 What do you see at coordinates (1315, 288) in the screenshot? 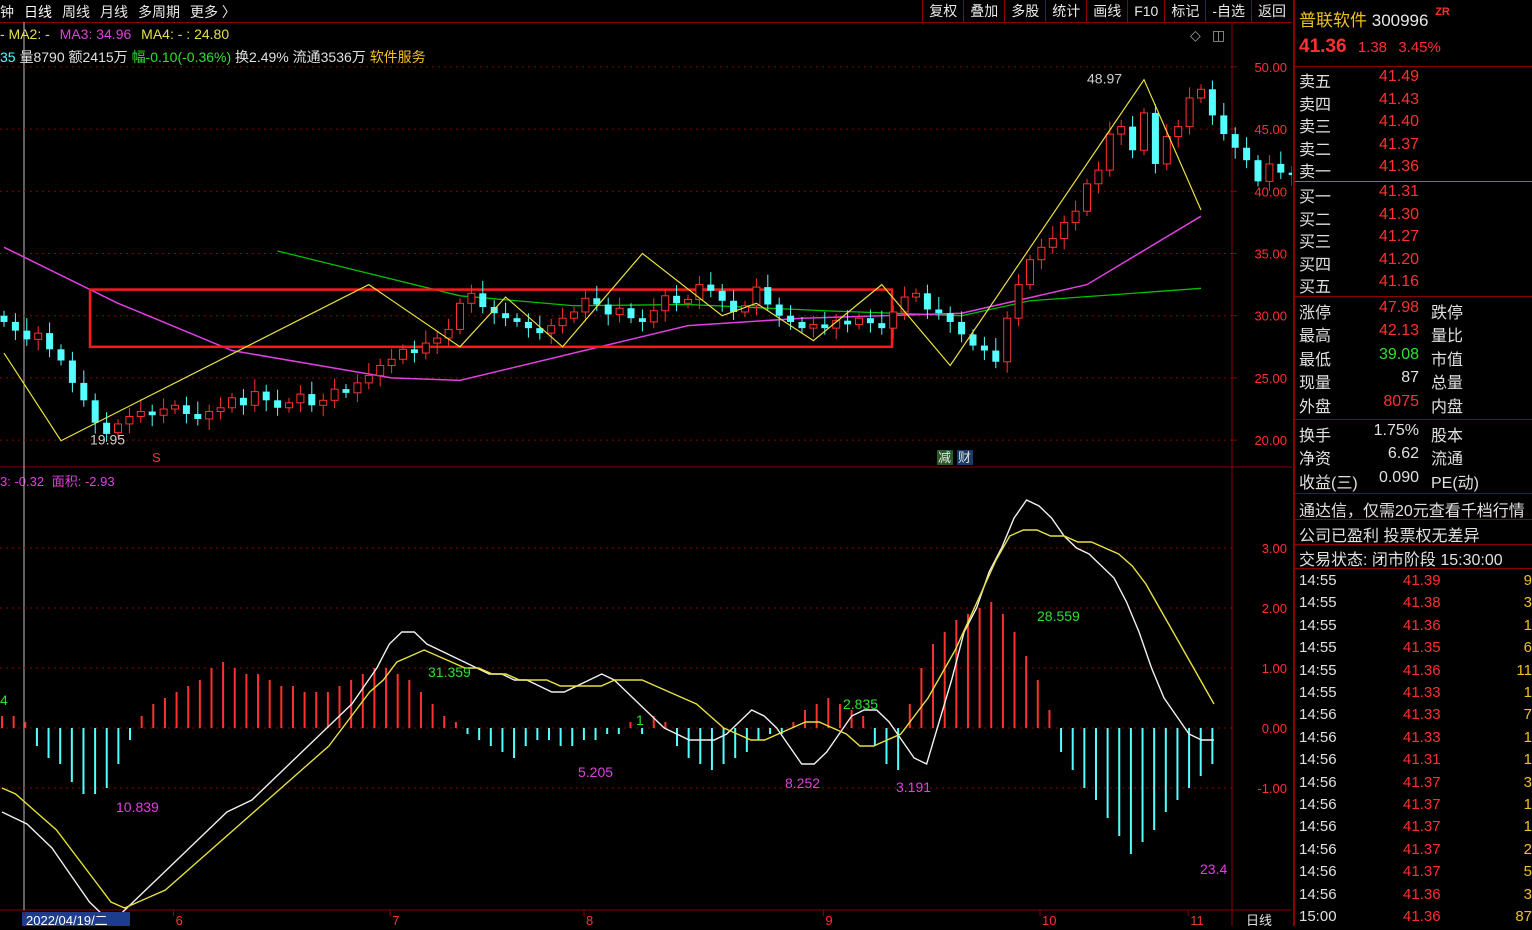
I see `bid-label: 买五` at bounding box center [1315, 288].